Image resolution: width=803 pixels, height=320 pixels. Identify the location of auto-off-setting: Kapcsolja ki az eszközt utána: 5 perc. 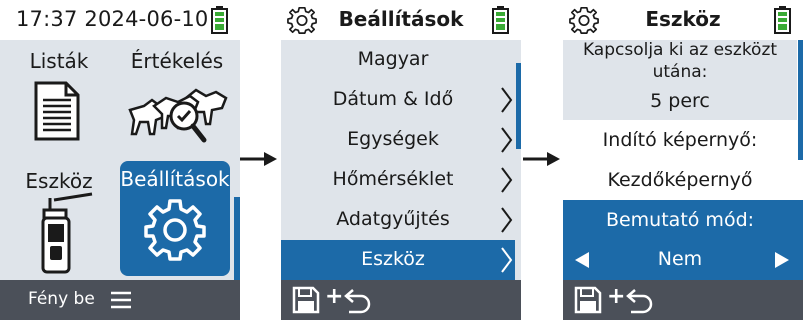
(680, 80).